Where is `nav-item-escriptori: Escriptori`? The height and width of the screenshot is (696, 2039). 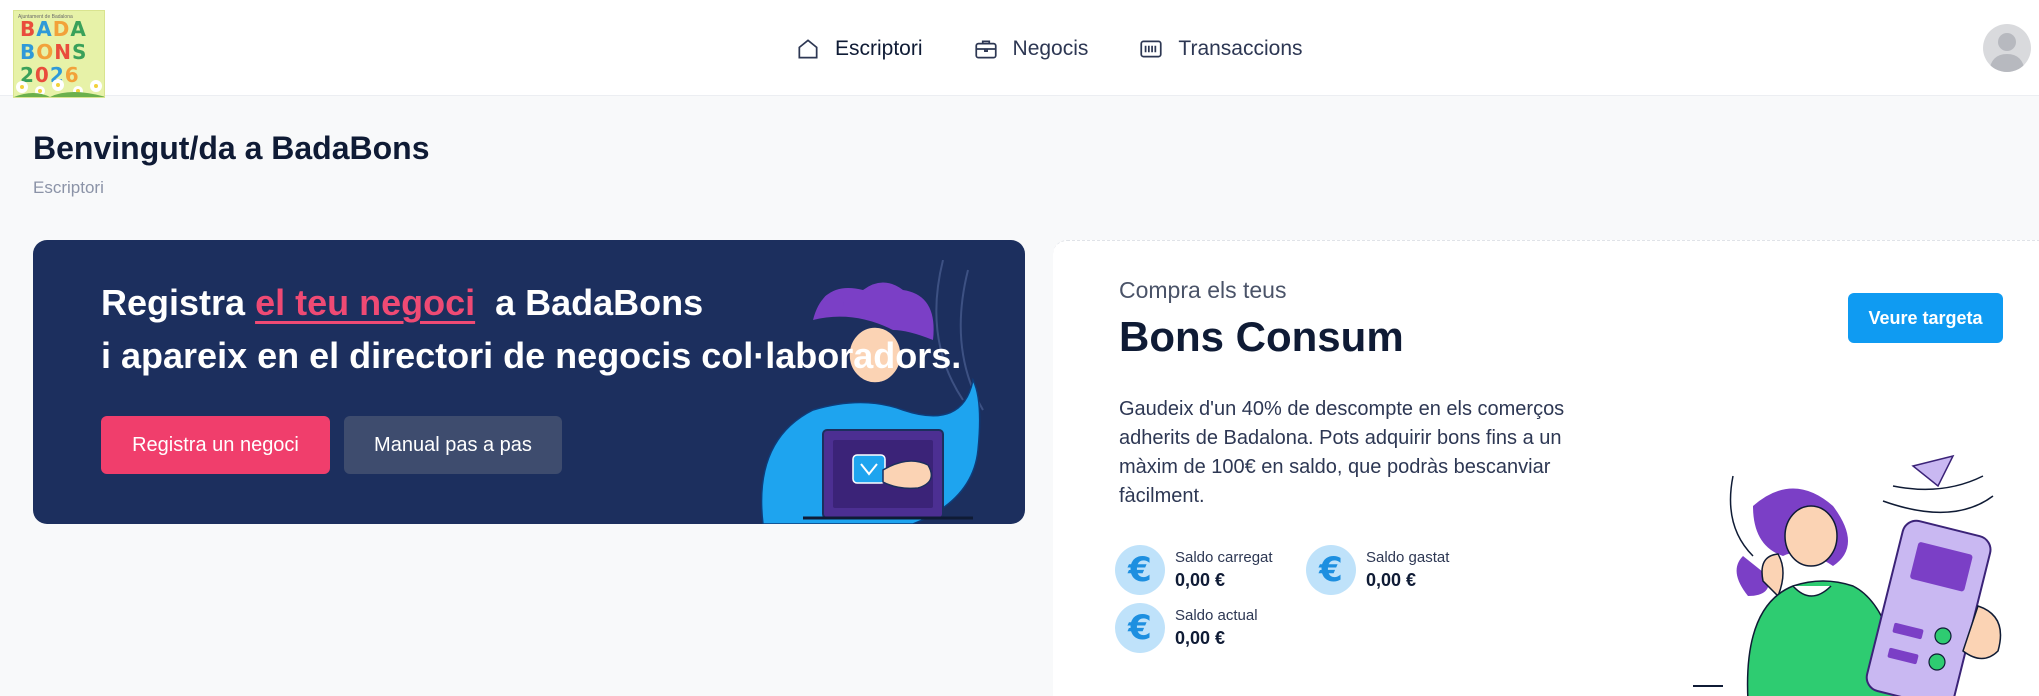
nav-item-escriptori: Escriptori is located at coordinates (859, 49).